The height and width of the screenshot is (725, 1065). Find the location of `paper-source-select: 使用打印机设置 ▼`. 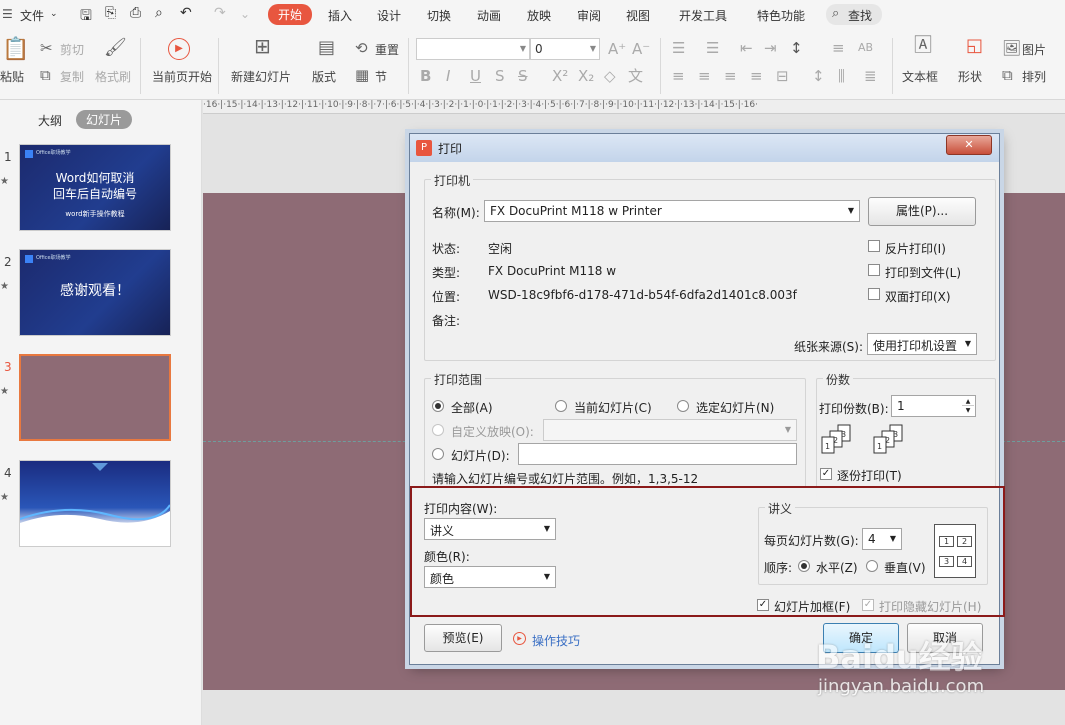

paper-source-select: 使用打印机设置 ▼ is located at coordinates (922, 344).